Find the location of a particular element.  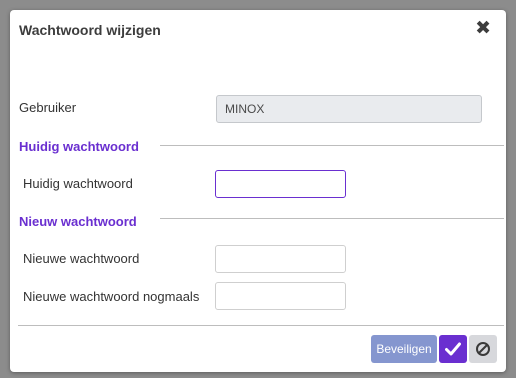

checkmark-icon is located at coordinates (453, 349).